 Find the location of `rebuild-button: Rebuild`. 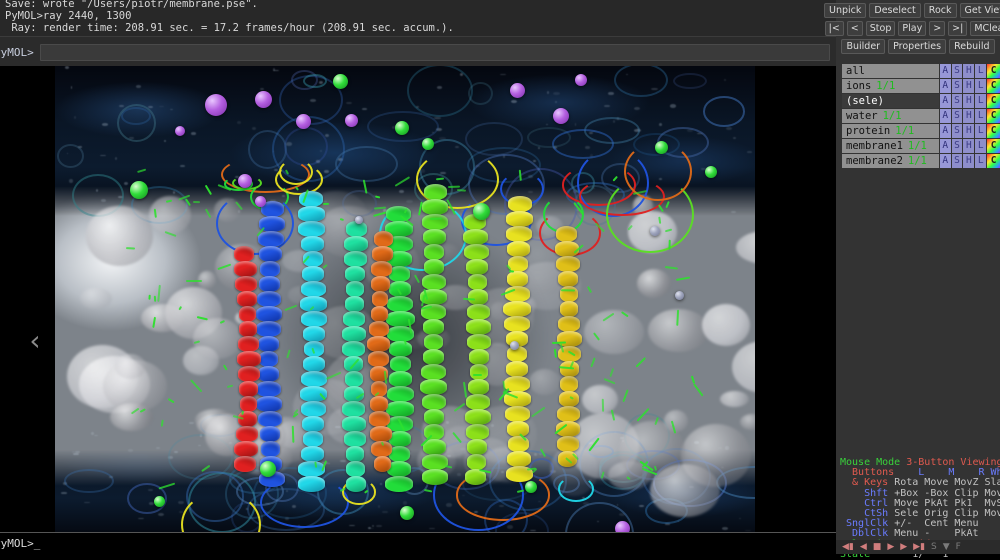

rebuild-button: Rebuild is located at coordinates (971, 46).